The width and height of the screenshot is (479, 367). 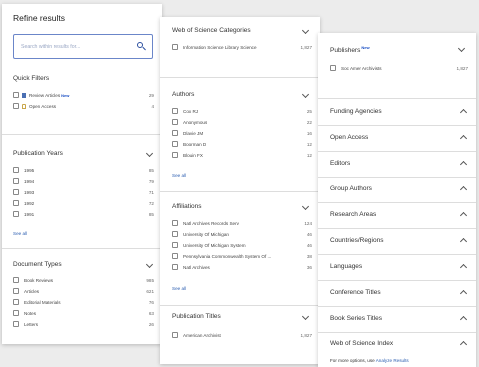 I want to click on list-item: Articles 621, so click(x=83, y=291).